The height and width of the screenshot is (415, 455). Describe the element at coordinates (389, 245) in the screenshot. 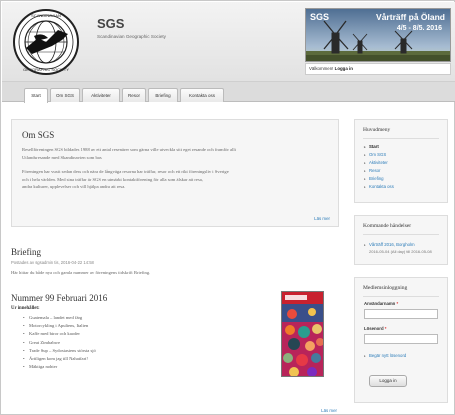

I see `event-link: Vårträff 2016, Borgholm` at that location.